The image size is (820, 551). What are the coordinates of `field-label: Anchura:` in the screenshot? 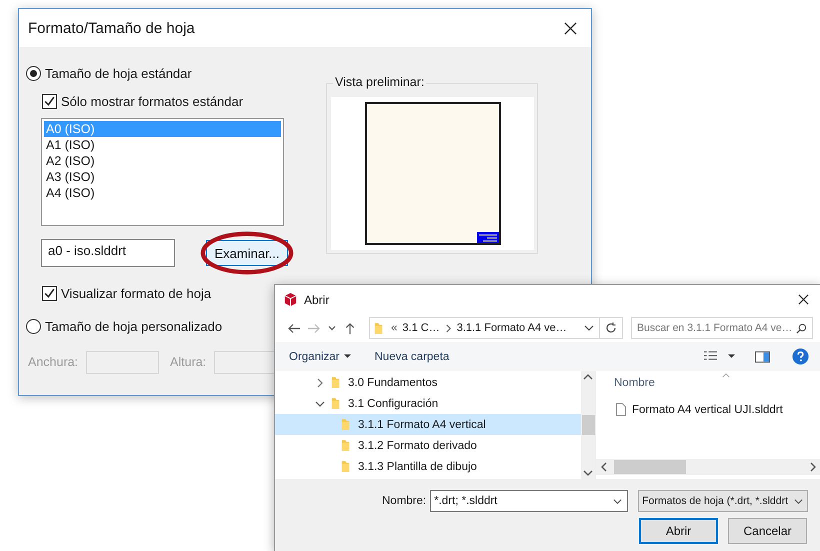 It's located at (53, 362).